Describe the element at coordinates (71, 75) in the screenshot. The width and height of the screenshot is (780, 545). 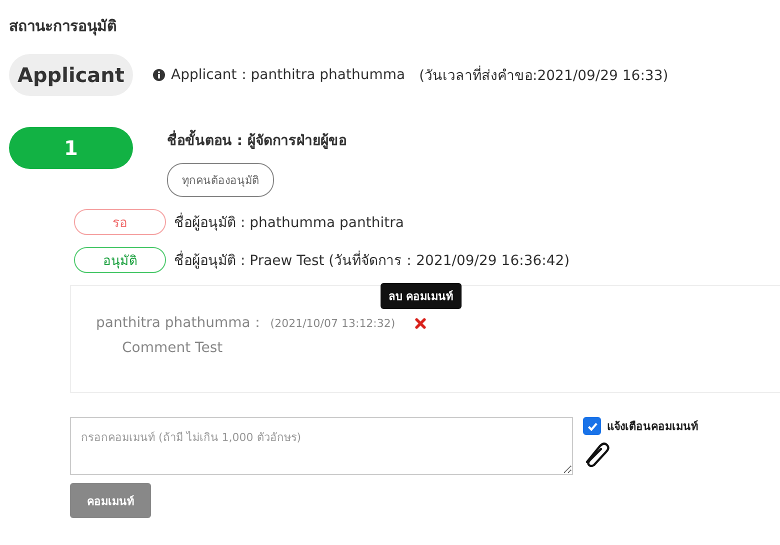
I see `applicant-badge: Applicant` at that location.